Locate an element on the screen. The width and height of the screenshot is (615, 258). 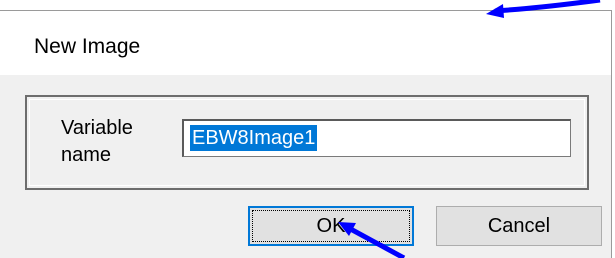
cancel-button: Cancel is located at coordinates (519, 226).